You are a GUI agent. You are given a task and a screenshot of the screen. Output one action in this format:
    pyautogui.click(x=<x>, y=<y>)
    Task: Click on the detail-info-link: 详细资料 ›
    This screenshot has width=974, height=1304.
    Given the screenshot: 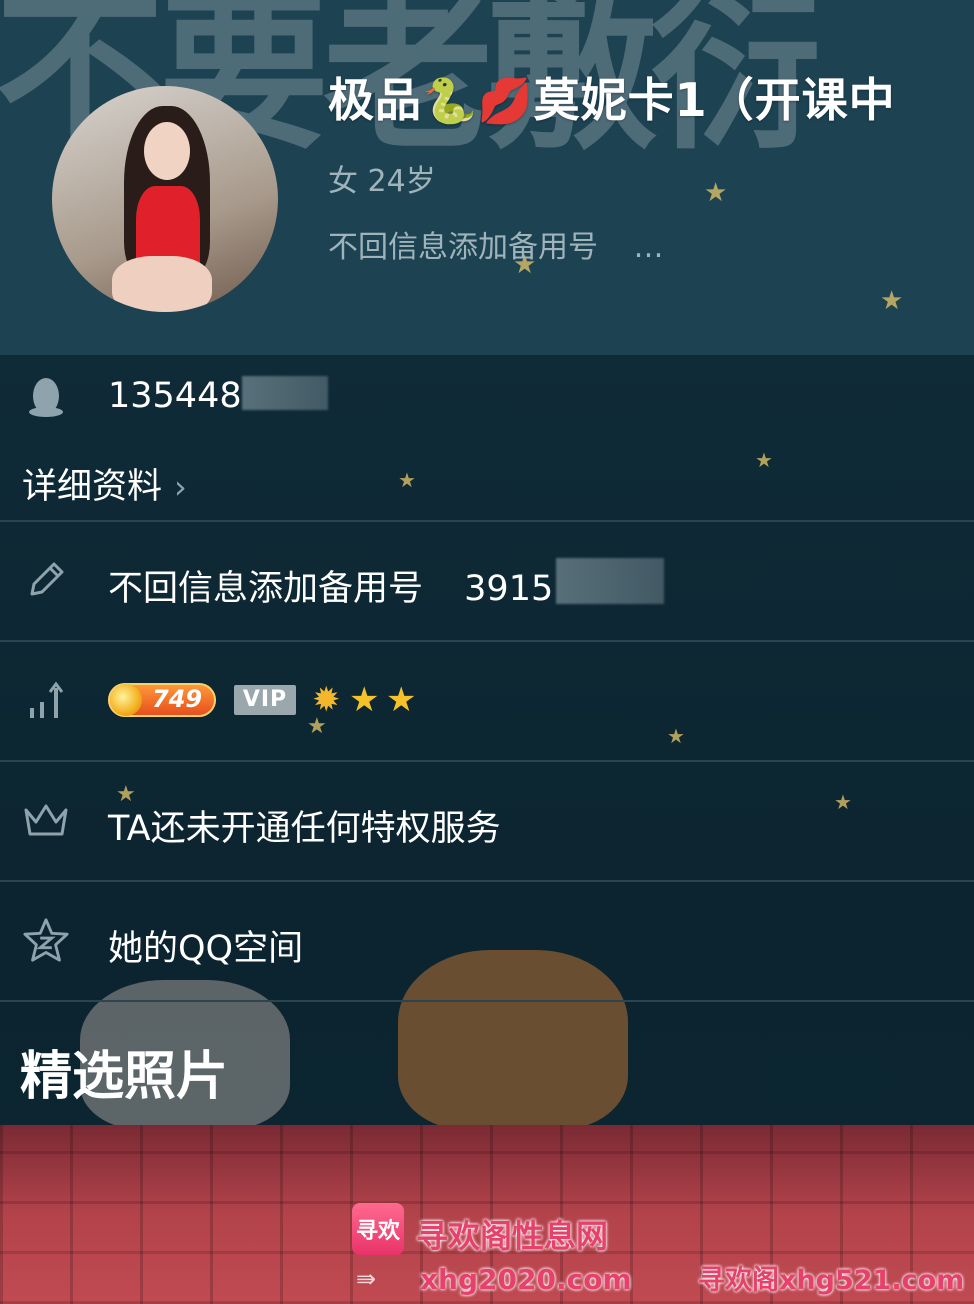 What is the action you would take?
    pyautogui.click(x=104, y=483)
    